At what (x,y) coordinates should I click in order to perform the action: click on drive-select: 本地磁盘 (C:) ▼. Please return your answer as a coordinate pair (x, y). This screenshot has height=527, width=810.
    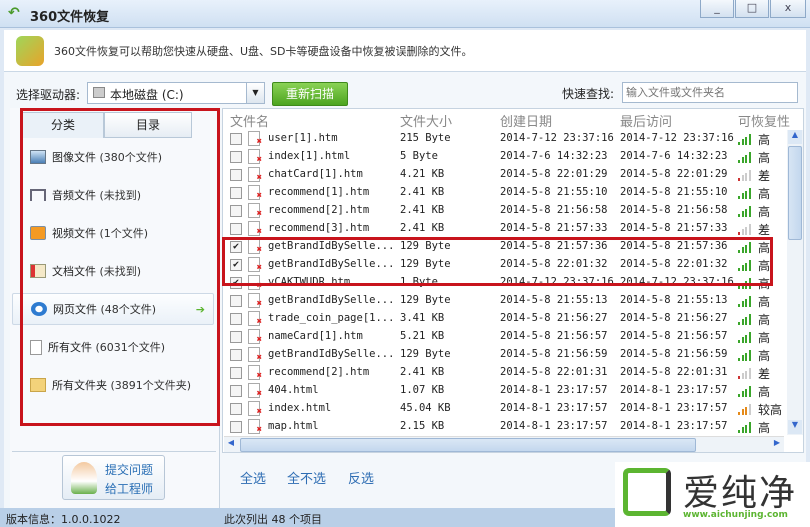
    Looking at the image, I should click on (176, 93).